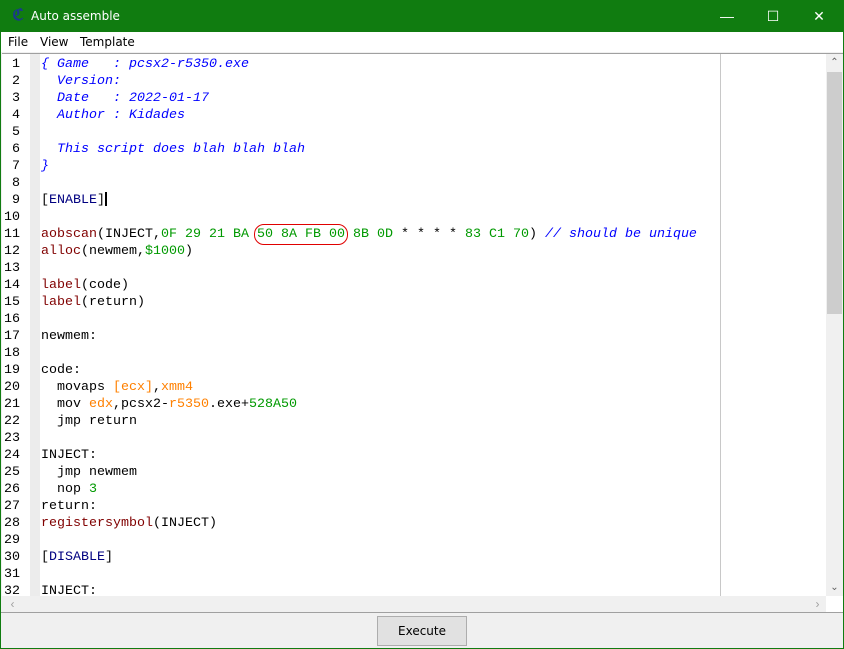 This screenshot has height=649, width=844. What do you see at coordinates (12, 506) in the screenshot?
I see `line-number: 27` at bounding box center [12, 506].